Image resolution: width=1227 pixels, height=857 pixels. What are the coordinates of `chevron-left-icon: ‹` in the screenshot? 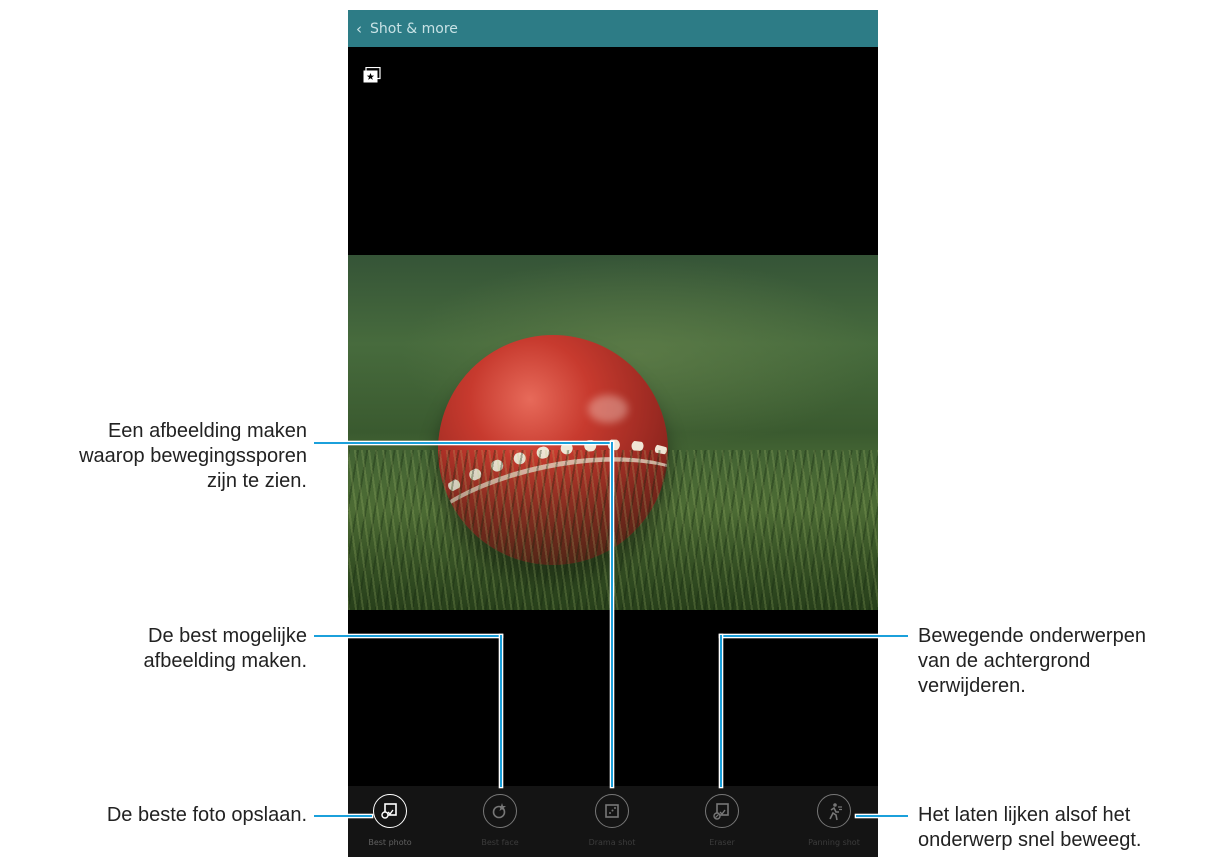 It's located at (359, 29).